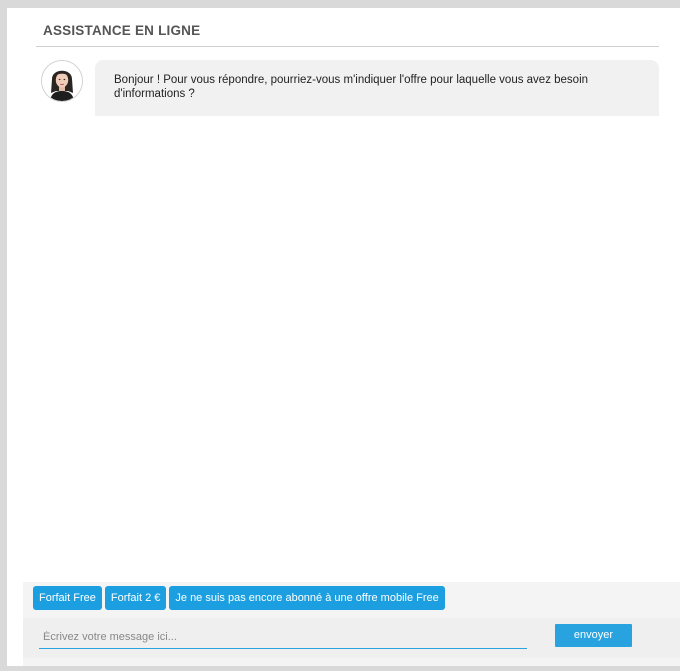  Describe the element at coordinates (135, 598) in the screenshot. I see `quick-reply-forfait-2-euros-button: Forfait 2 €` at that location.